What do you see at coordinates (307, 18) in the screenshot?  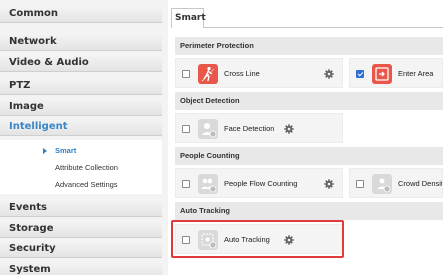 I see `tab-bar: Smart` at bounding box center [307, 18].